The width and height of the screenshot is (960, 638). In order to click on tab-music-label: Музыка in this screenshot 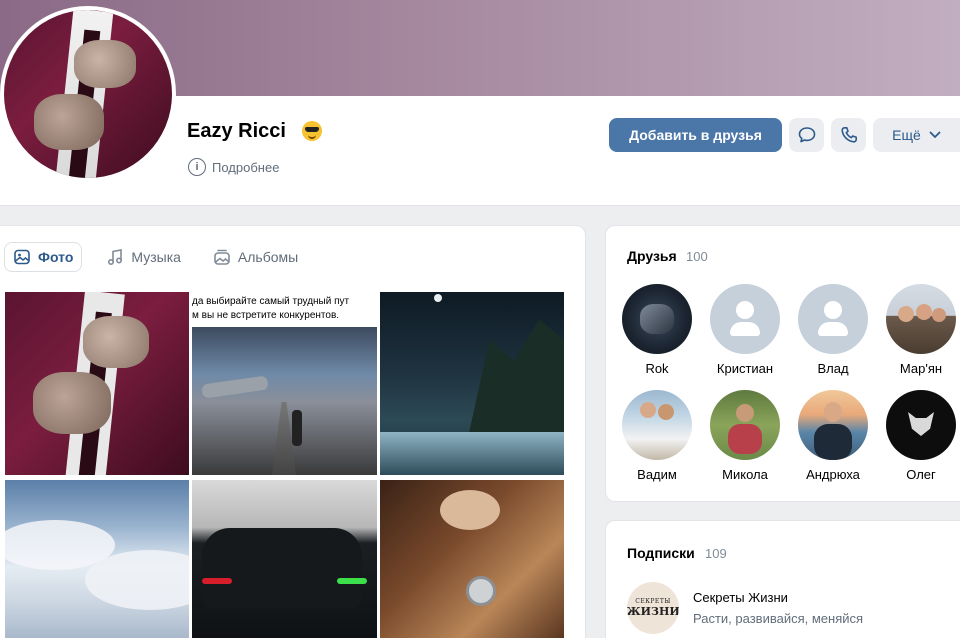, I will do `click(156, 257)`.